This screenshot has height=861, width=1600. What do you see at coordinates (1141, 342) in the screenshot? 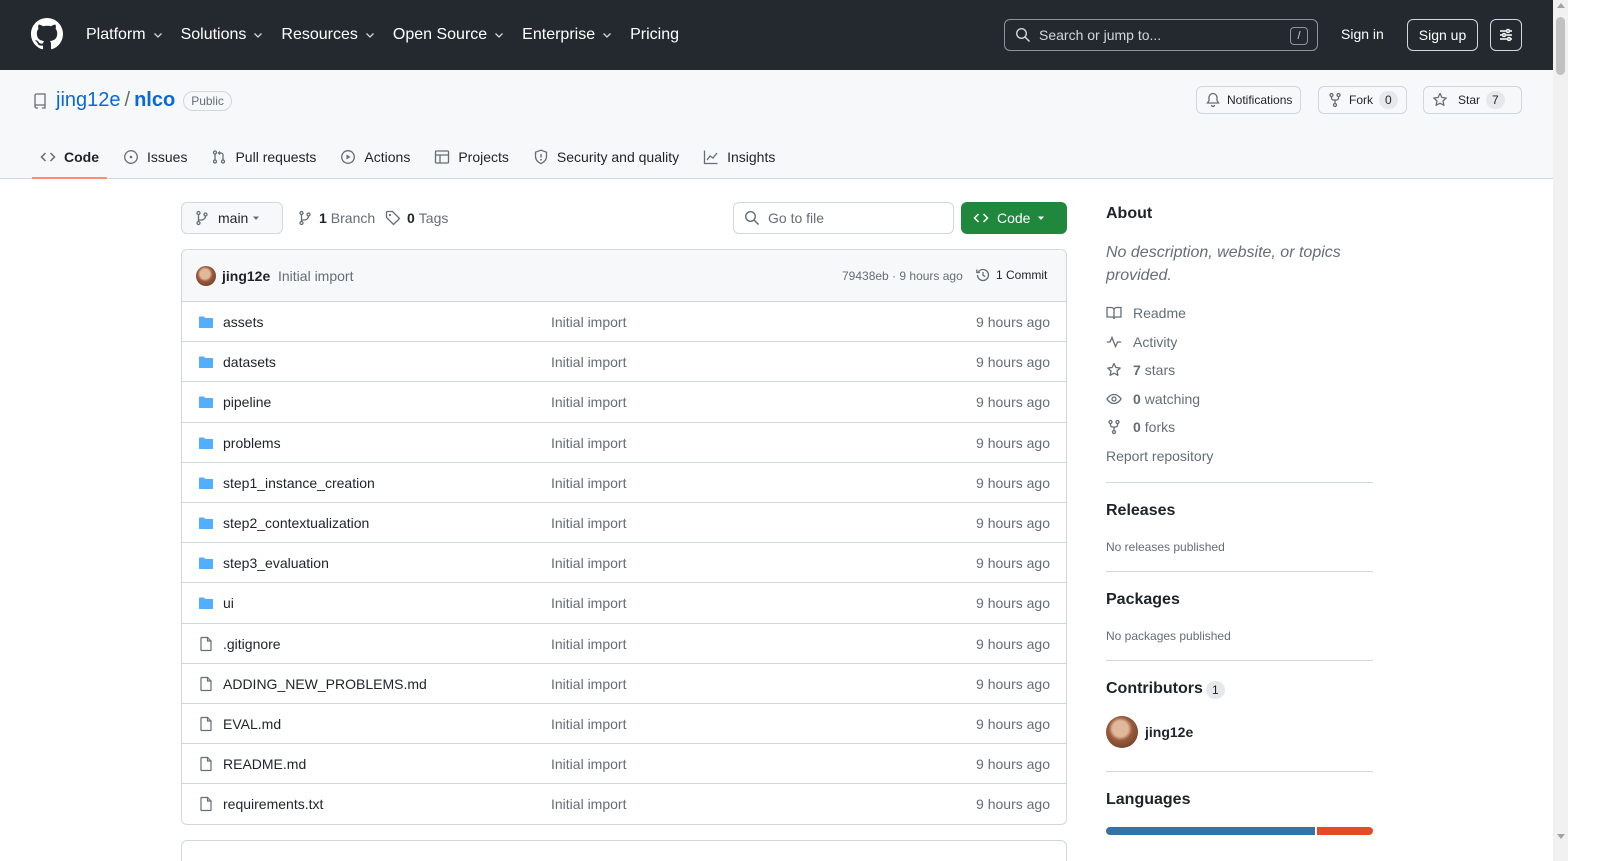
I see `activity-link: Activity` at bounding box center [1141, 342].